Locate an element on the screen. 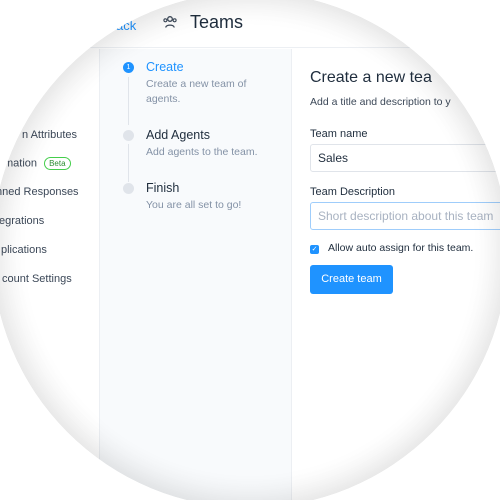 This screenshot has width=500, height=500. checkmark-icon: ✓ is located at coordinates (314, 249).